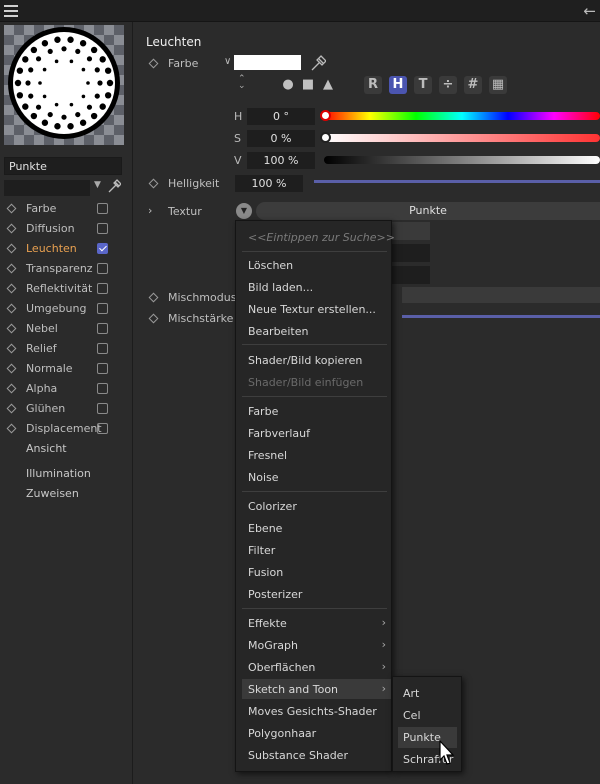 The width and height of the screenshot is (600, 784). What do you see at coordinates (281, 116) in the screenshot?
I see `h-field: 0 °` at bounding box center [281, 116].